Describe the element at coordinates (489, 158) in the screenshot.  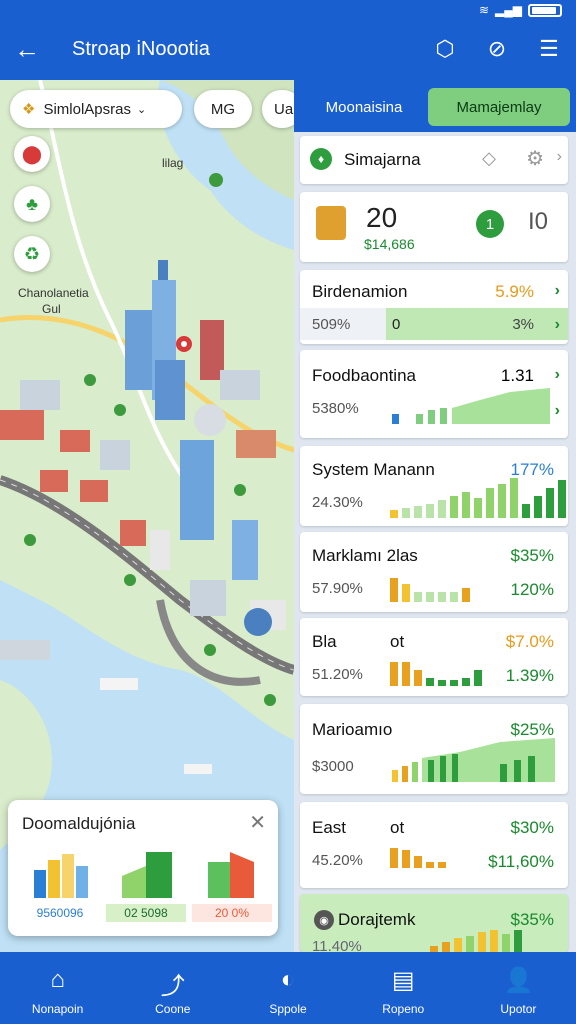
I see `diamond-icon: ◇` at that location.